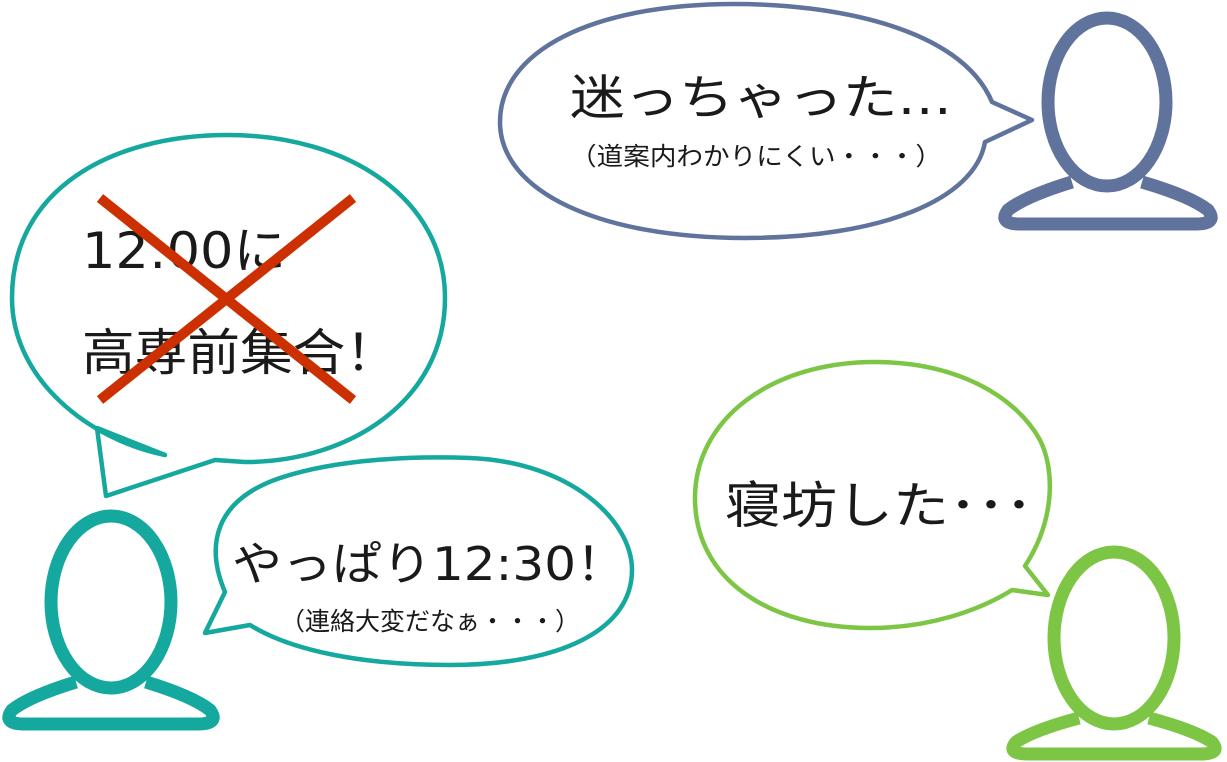  I want to click on change-sub-text: （連絡大変だなぁ・・・）, so click(430, 621).